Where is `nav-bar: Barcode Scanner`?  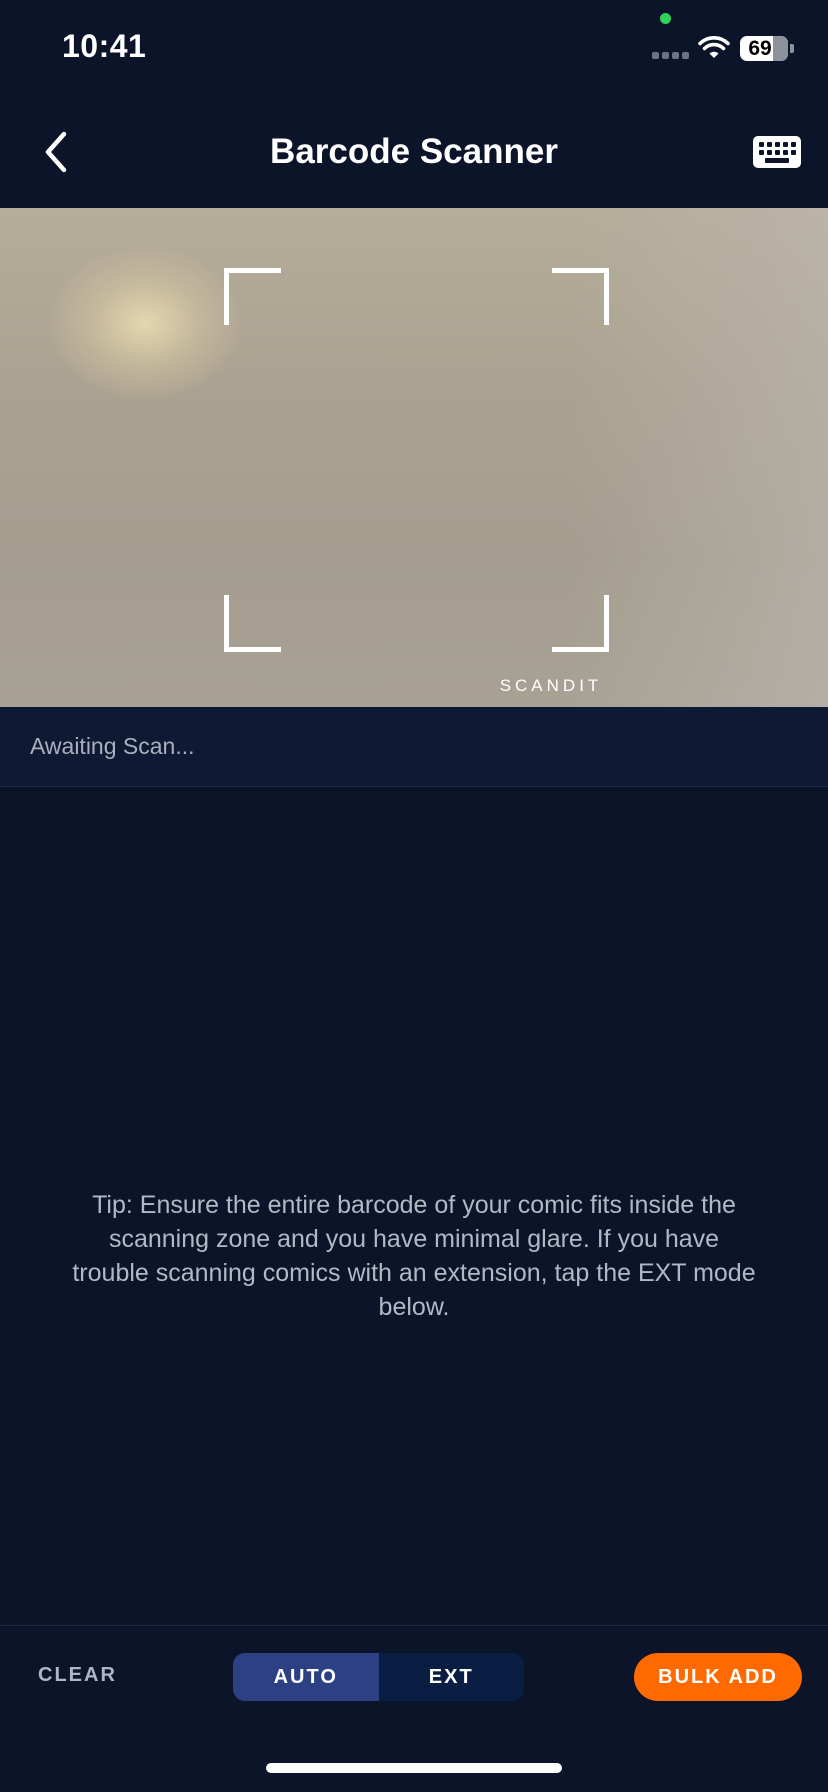 nav-bar: Barcode Scanner is located at coordinates (414, 154).